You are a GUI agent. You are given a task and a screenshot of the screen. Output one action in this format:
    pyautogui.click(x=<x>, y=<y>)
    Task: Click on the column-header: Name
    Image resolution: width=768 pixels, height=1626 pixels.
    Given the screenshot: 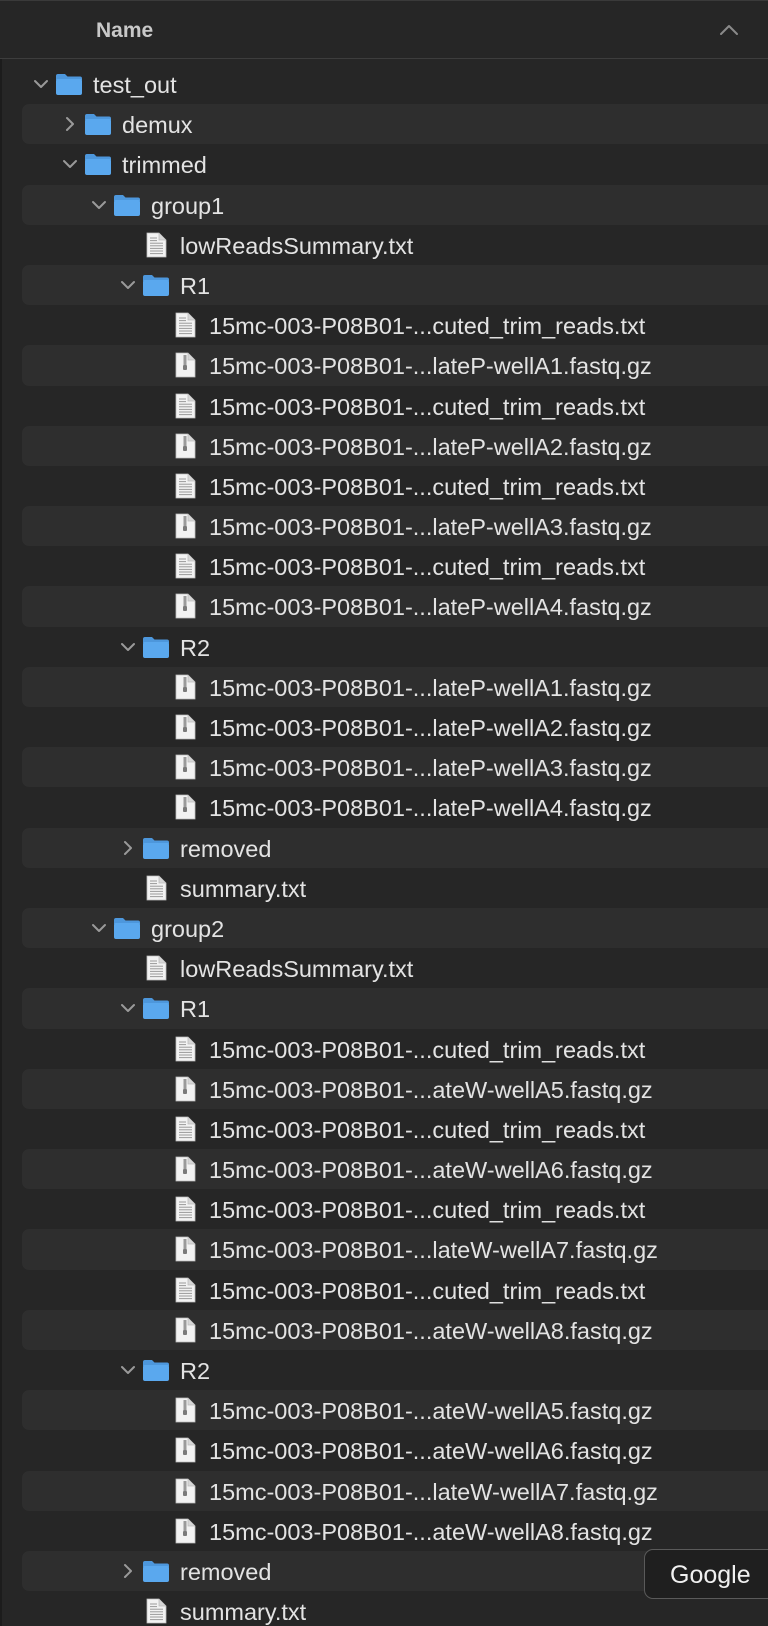 What is the action you would take?
    pyautogui.click(x=384, y=30)
    